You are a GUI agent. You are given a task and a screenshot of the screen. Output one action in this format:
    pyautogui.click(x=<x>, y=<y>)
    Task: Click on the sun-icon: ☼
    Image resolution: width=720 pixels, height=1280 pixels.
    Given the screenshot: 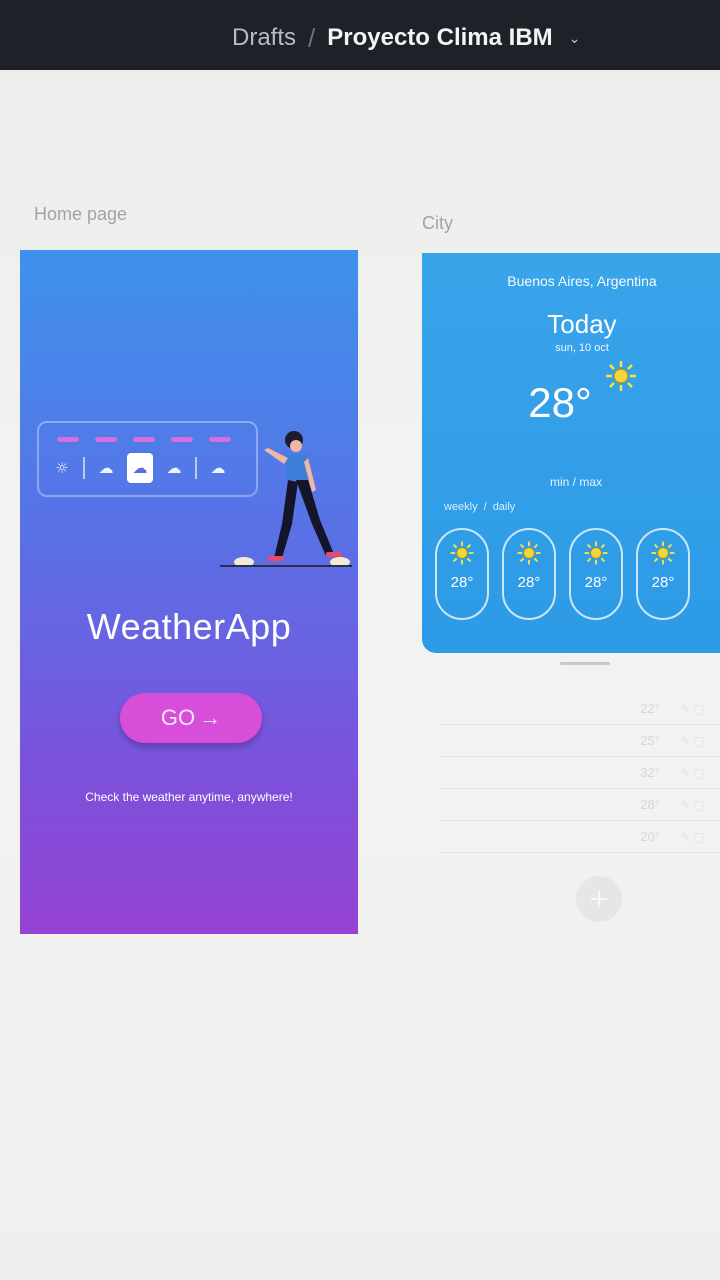 What is the action you would take?
    pyautogui.click(x=62, y=468)
    